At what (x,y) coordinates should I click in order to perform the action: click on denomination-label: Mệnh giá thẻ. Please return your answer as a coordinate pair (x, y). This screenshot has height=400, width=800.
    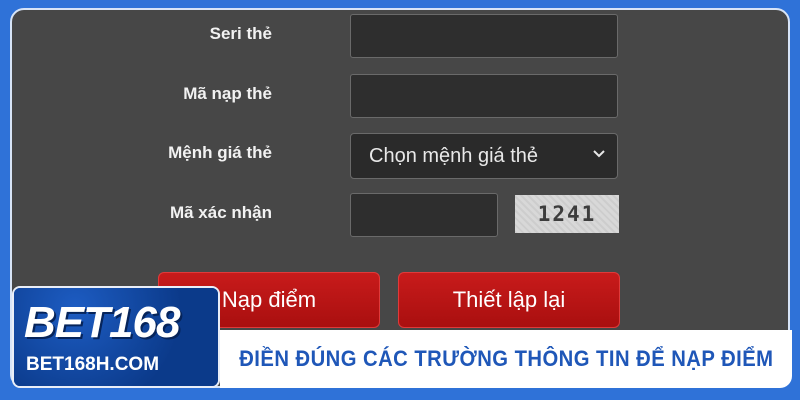
    Looking at the image, I should click on (220, 152).